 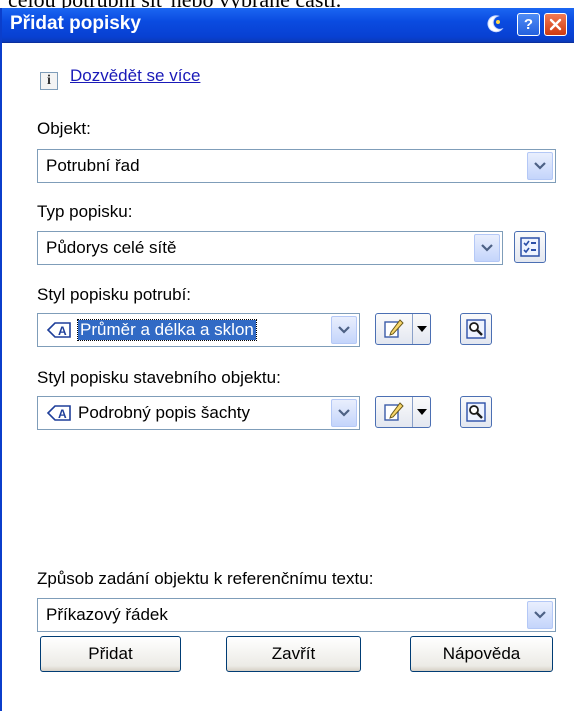 I want to click on title-bar: Přidat popisky ?, so click(x=288, y=25).